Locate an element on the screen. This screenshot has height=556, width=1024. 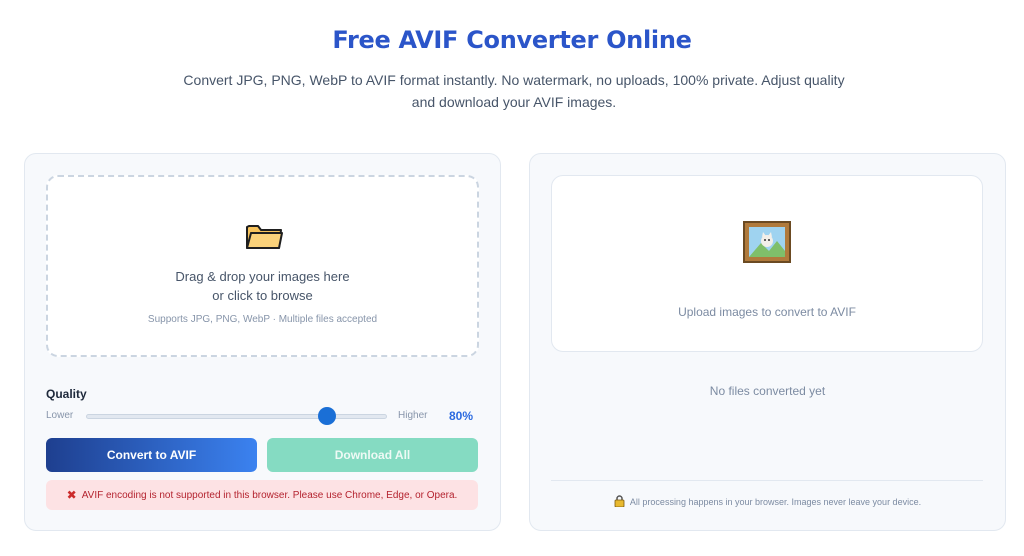
divider is located at coordinates (767, 480).